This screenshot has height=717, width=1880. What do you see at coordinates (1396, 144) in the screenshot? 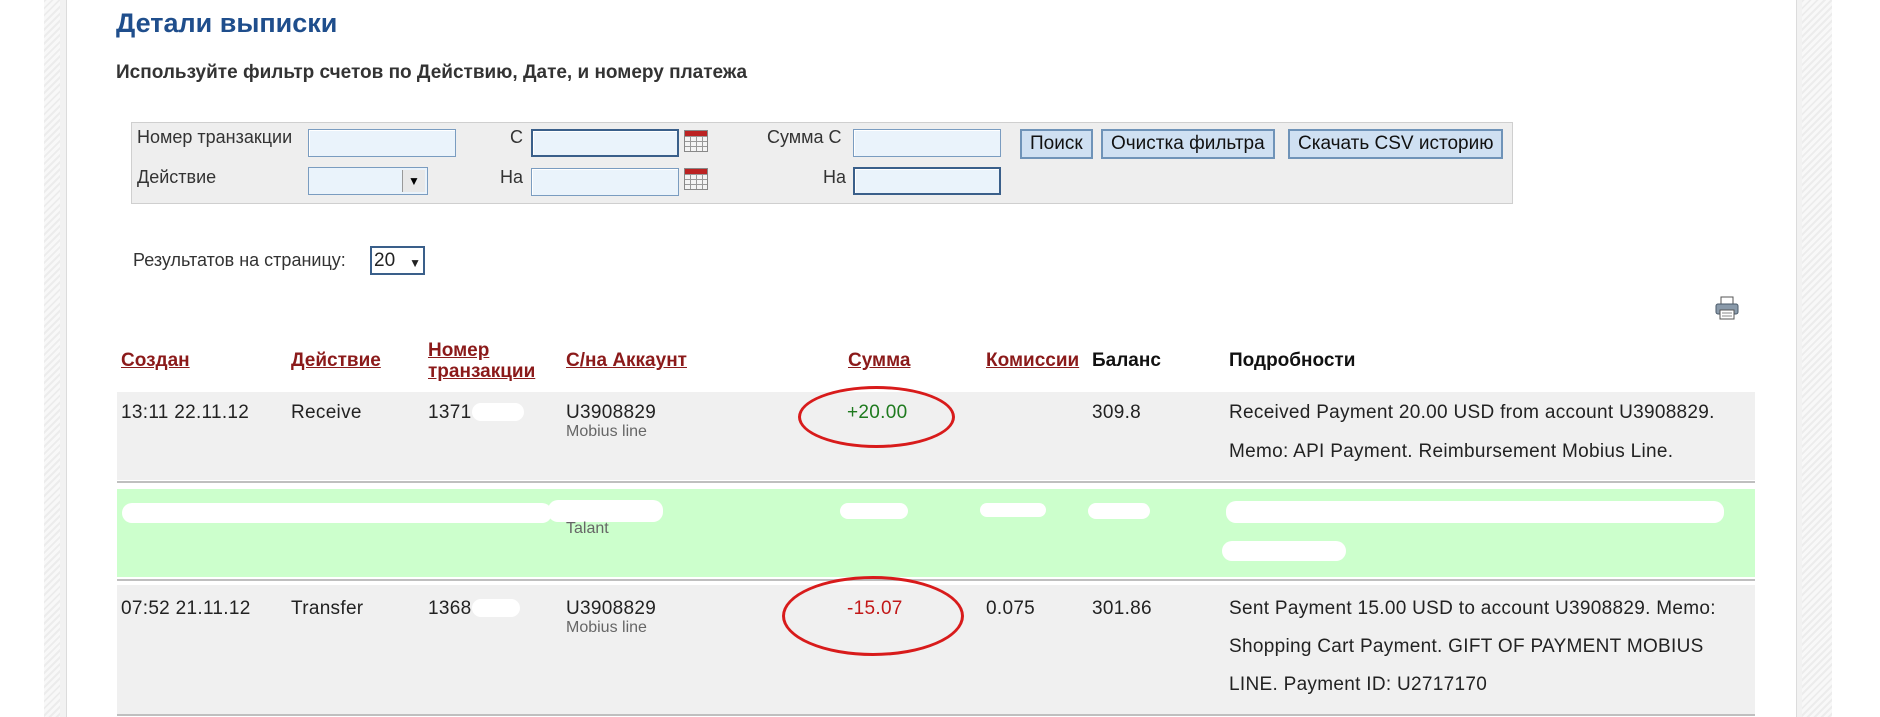
I see `download-csv-button: Скачать CSV историю` at bounding box center [1396, 144].